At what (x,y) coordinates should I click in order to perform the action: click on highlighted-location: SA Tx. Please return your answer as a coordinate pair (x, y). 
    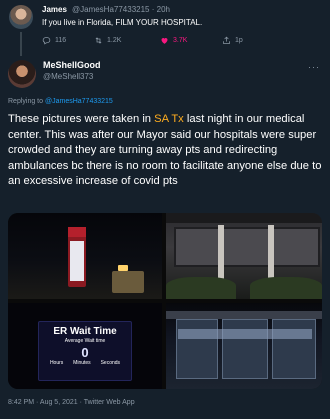
    Looking at the image, I should click on (169, 119).